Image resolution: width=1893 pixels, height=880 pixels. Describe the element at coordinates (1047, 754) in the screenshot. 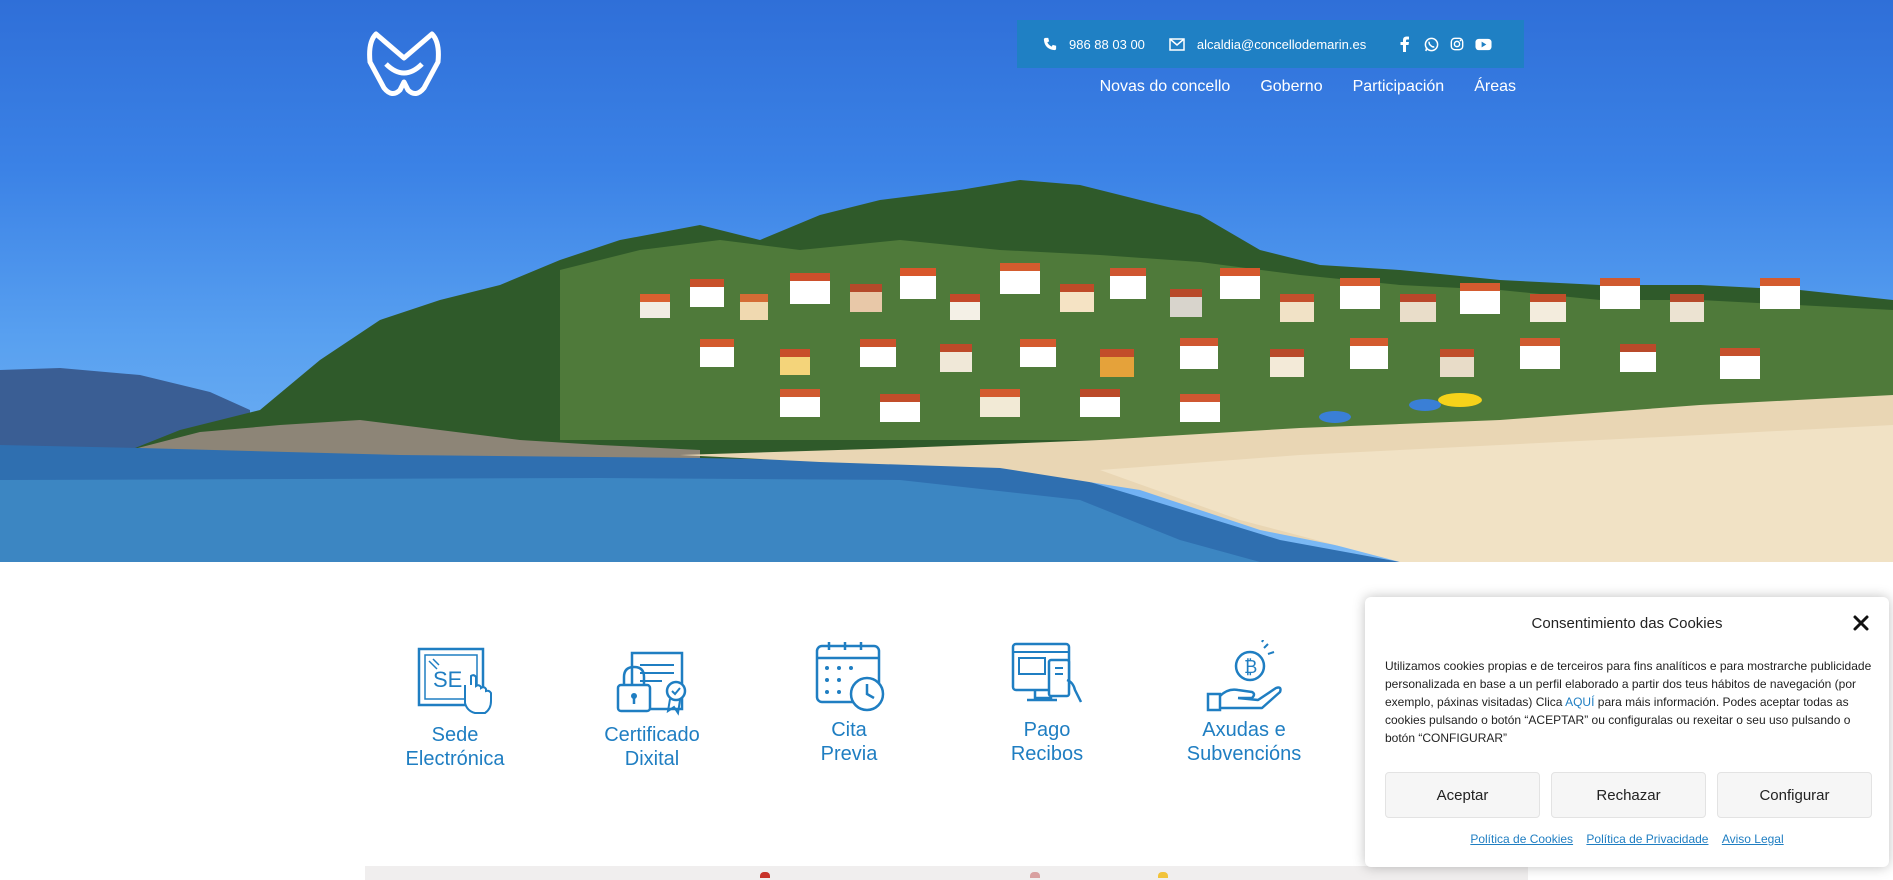

I see `service-label-line2: Recibos` at that location.